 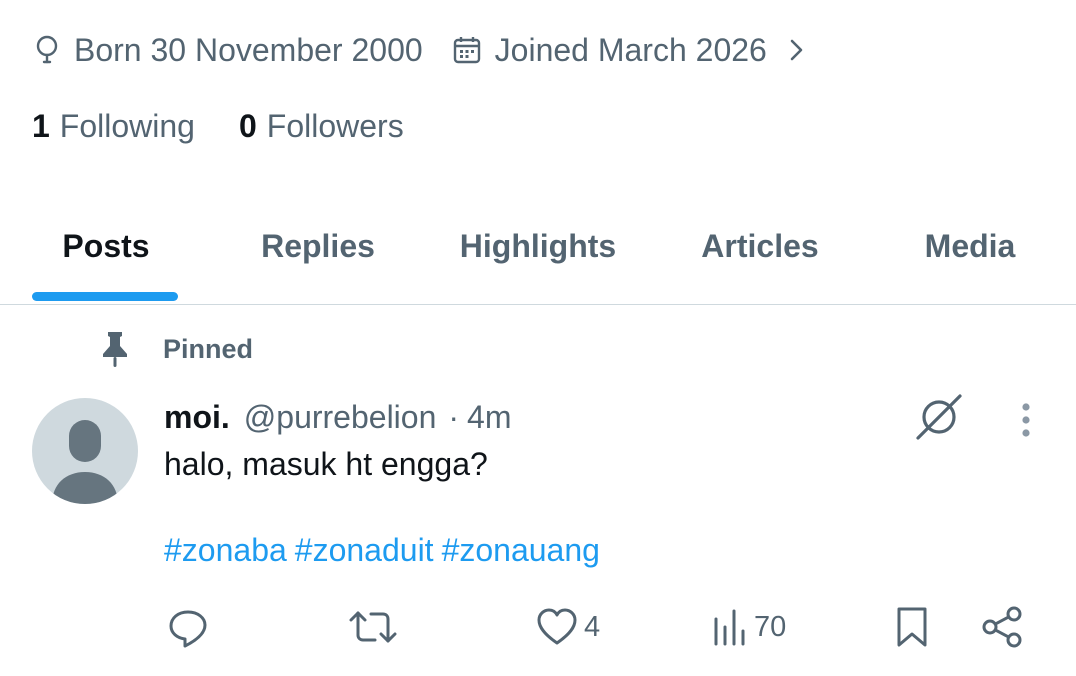 I want to click on meta-expand-button, so click(x=797, y=50).